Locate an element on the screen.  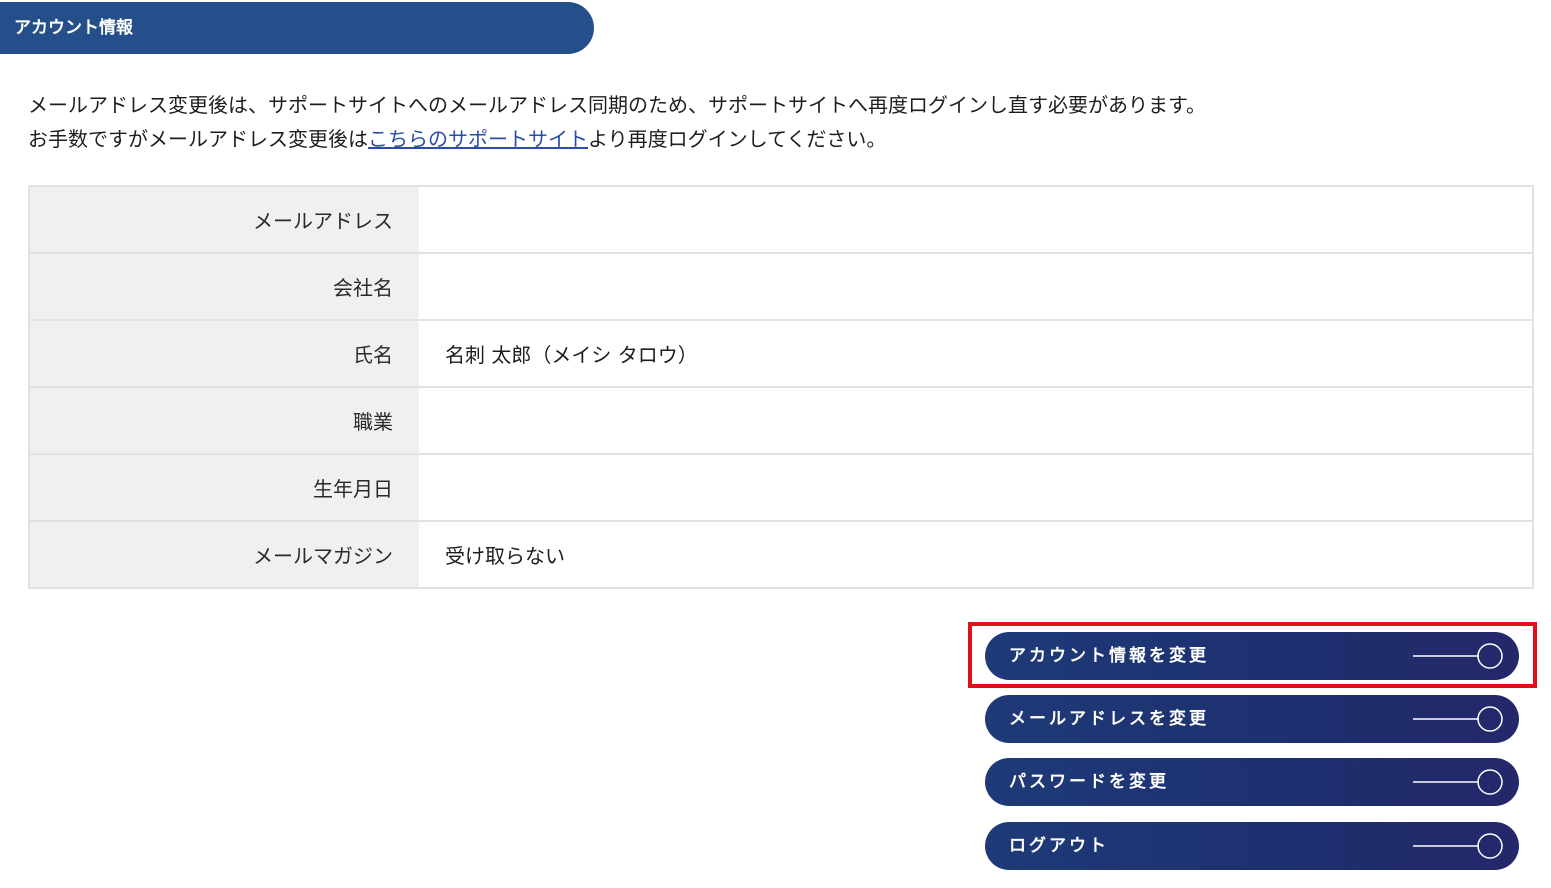
table-row: メールアドレス is located at coordinates (781, 219).